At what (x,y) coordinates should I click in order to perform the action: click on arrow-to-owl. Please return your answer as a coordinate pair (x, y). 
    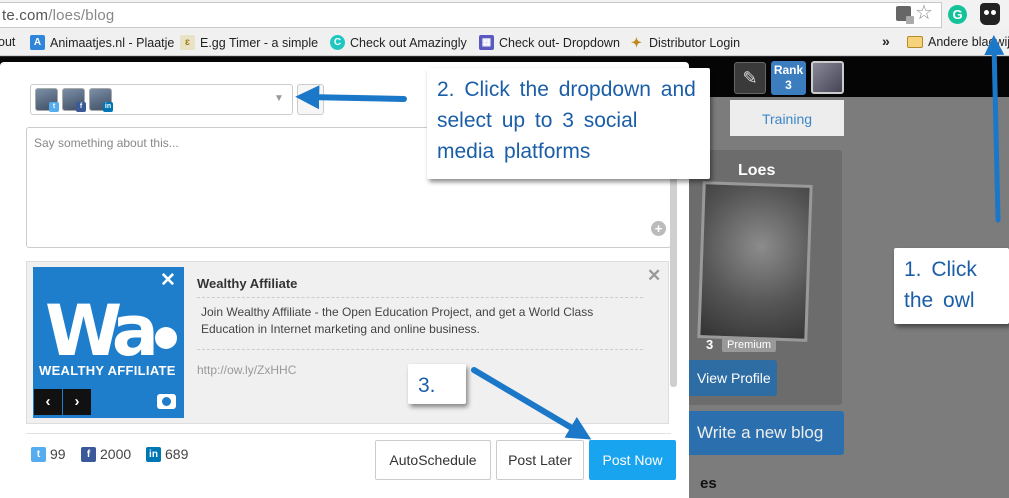
    Looking at the image, I should click on (994, 129).